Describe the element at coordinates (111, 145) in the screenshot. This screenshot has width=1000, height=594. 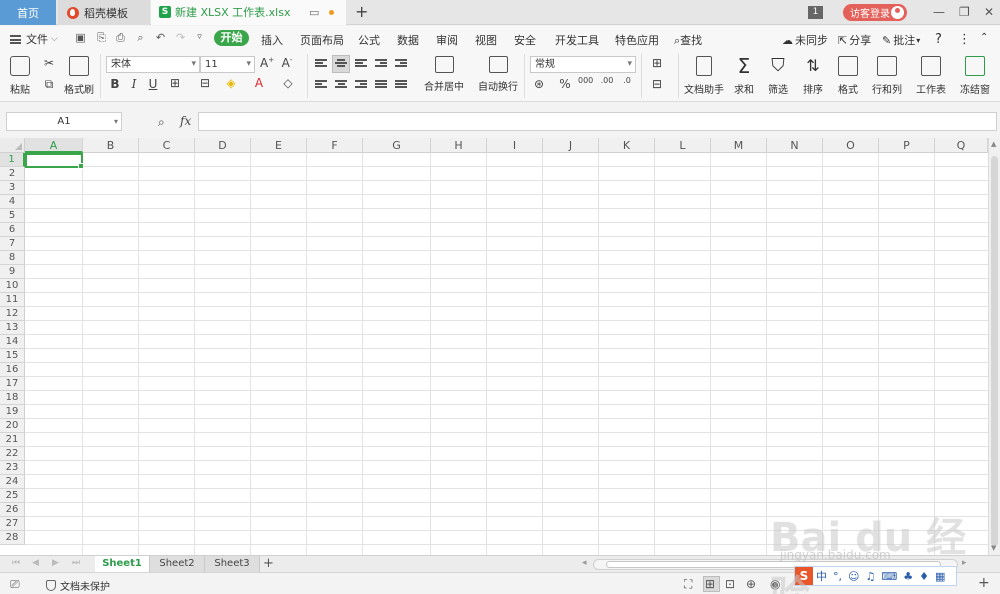
I see `column-header-b: B` at that location.